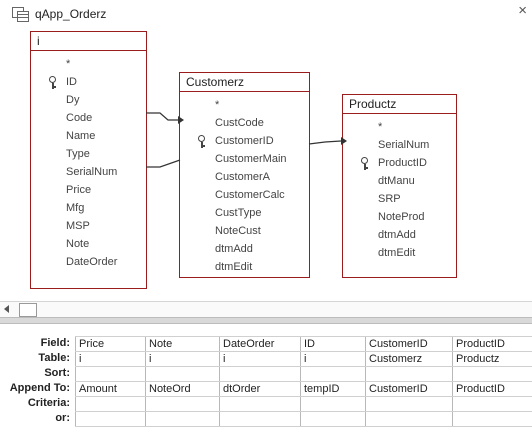  I want to click on grid-cell-field: Note, so click(182, 344).